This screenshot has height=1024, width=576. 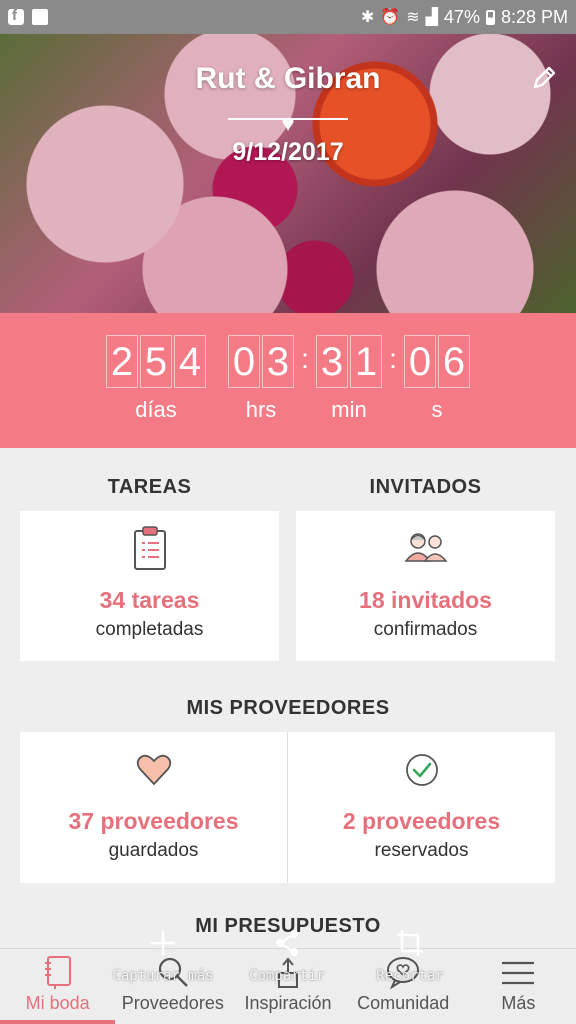 What do you see at coordinates (518, 973) in the screenshot?
I see `menu-icon` at bounding box center [518, 973].